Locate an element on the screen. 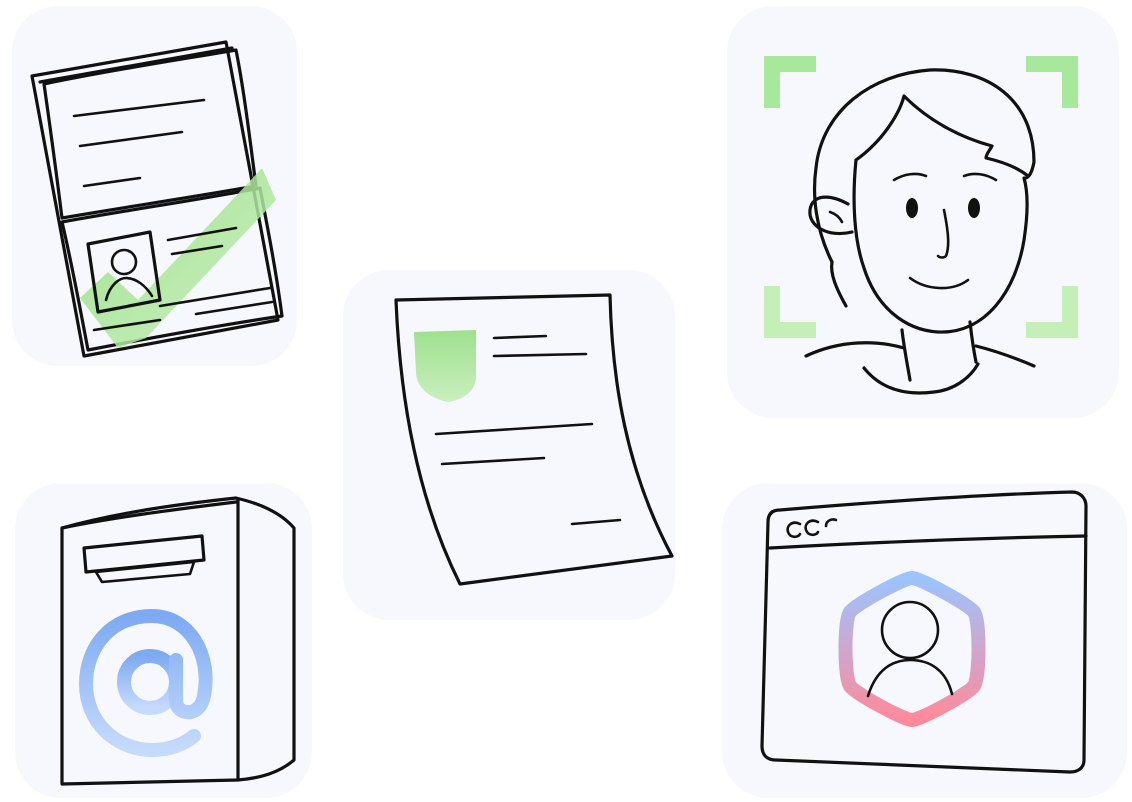  face-scan-icon is located at coordinates (921, 225).